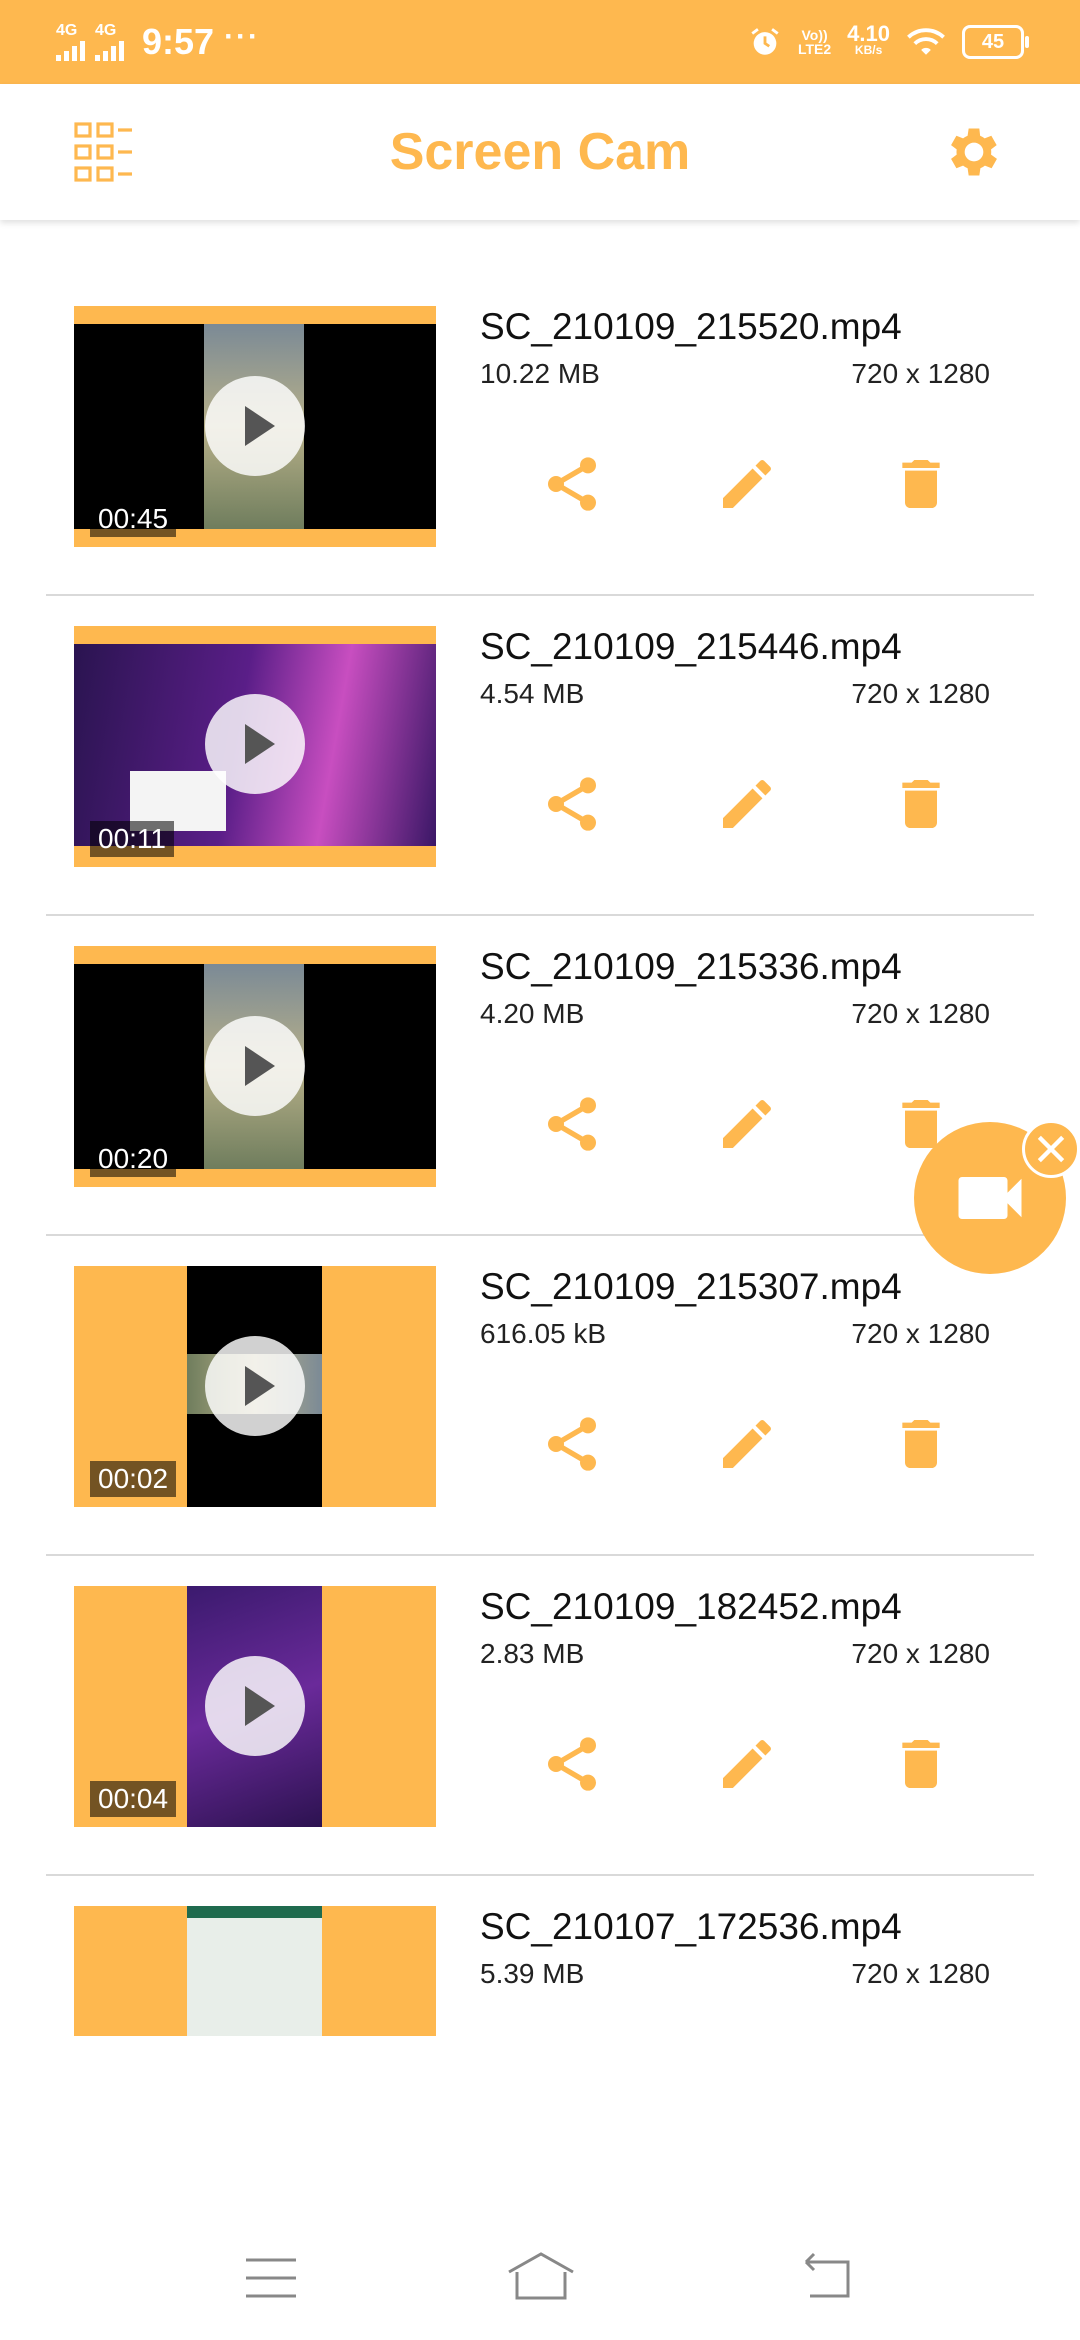 The image size is (1080, 2340). I want to click on signal-2: 4G, so click(109, 42).